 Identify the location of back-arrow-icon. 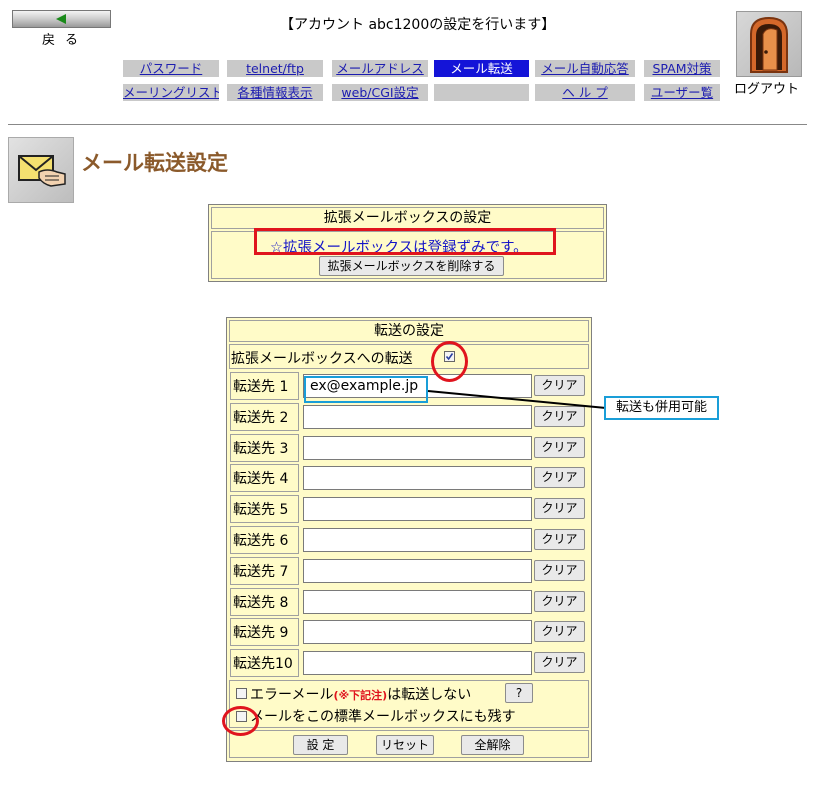
(61, 19).